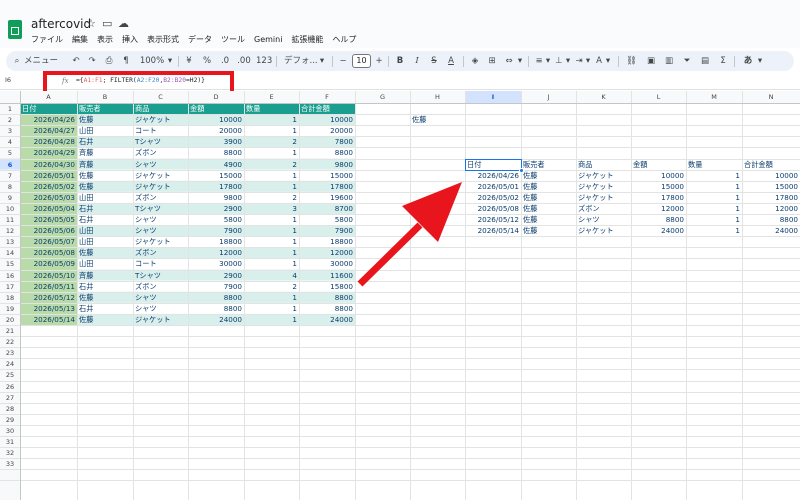 The height and width of the screenshot is (500, 800). I want to click on font-size-input: 10, so click(361, 61).